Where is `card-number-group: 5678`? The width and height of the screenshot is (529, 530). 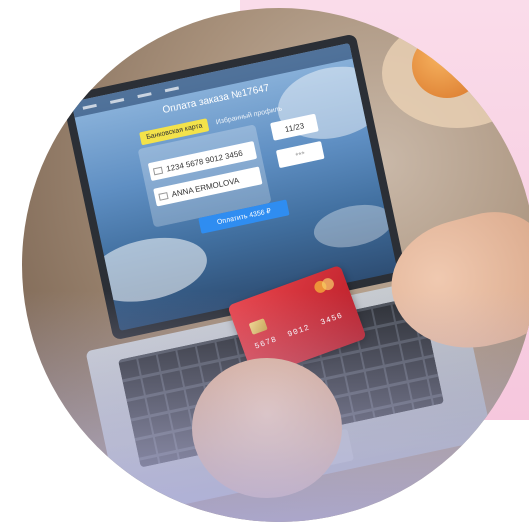 card-number-group: 5678 is located at coordinates (266, 343).